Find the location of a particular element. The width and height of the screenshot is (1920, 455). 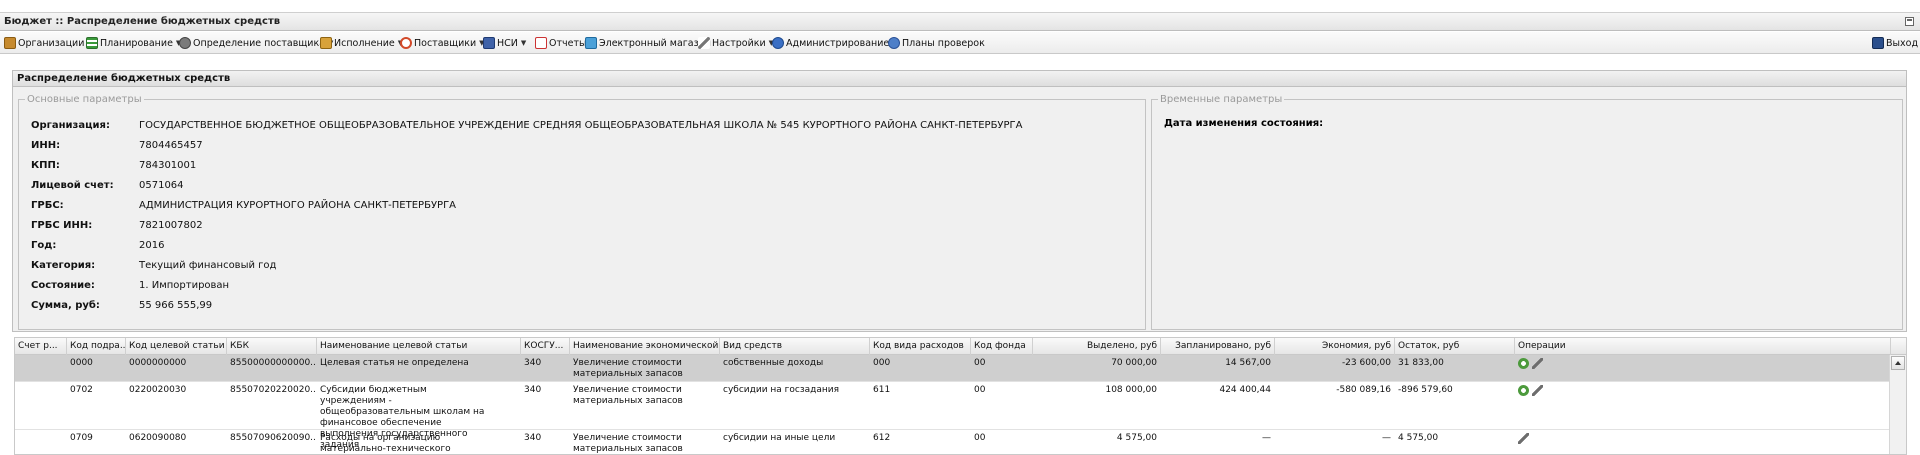

menu-supplier-determination: Определение поставщика▼ is located at coordinates (256, 43).